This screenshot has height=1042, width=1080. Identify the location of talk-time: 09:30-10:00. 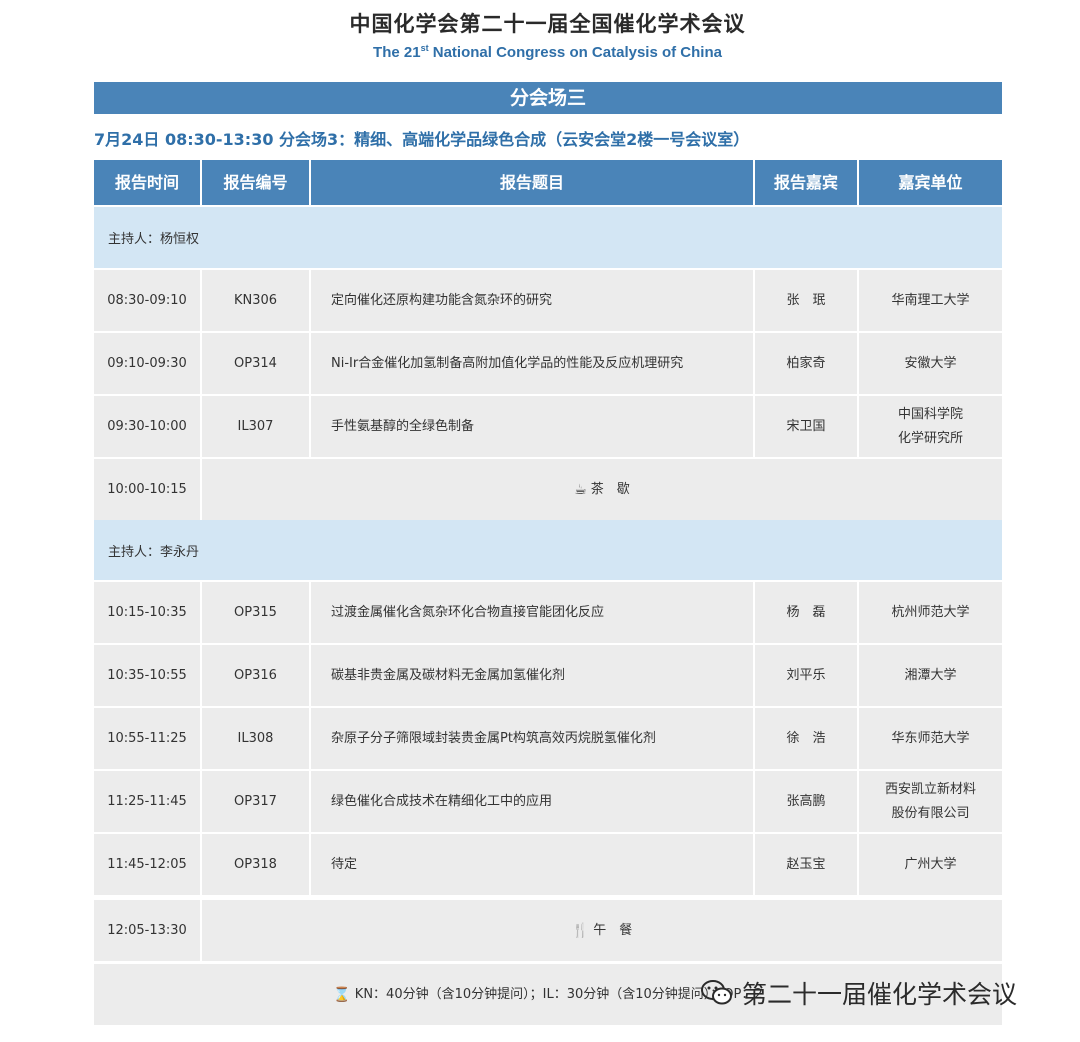
(147, 426).